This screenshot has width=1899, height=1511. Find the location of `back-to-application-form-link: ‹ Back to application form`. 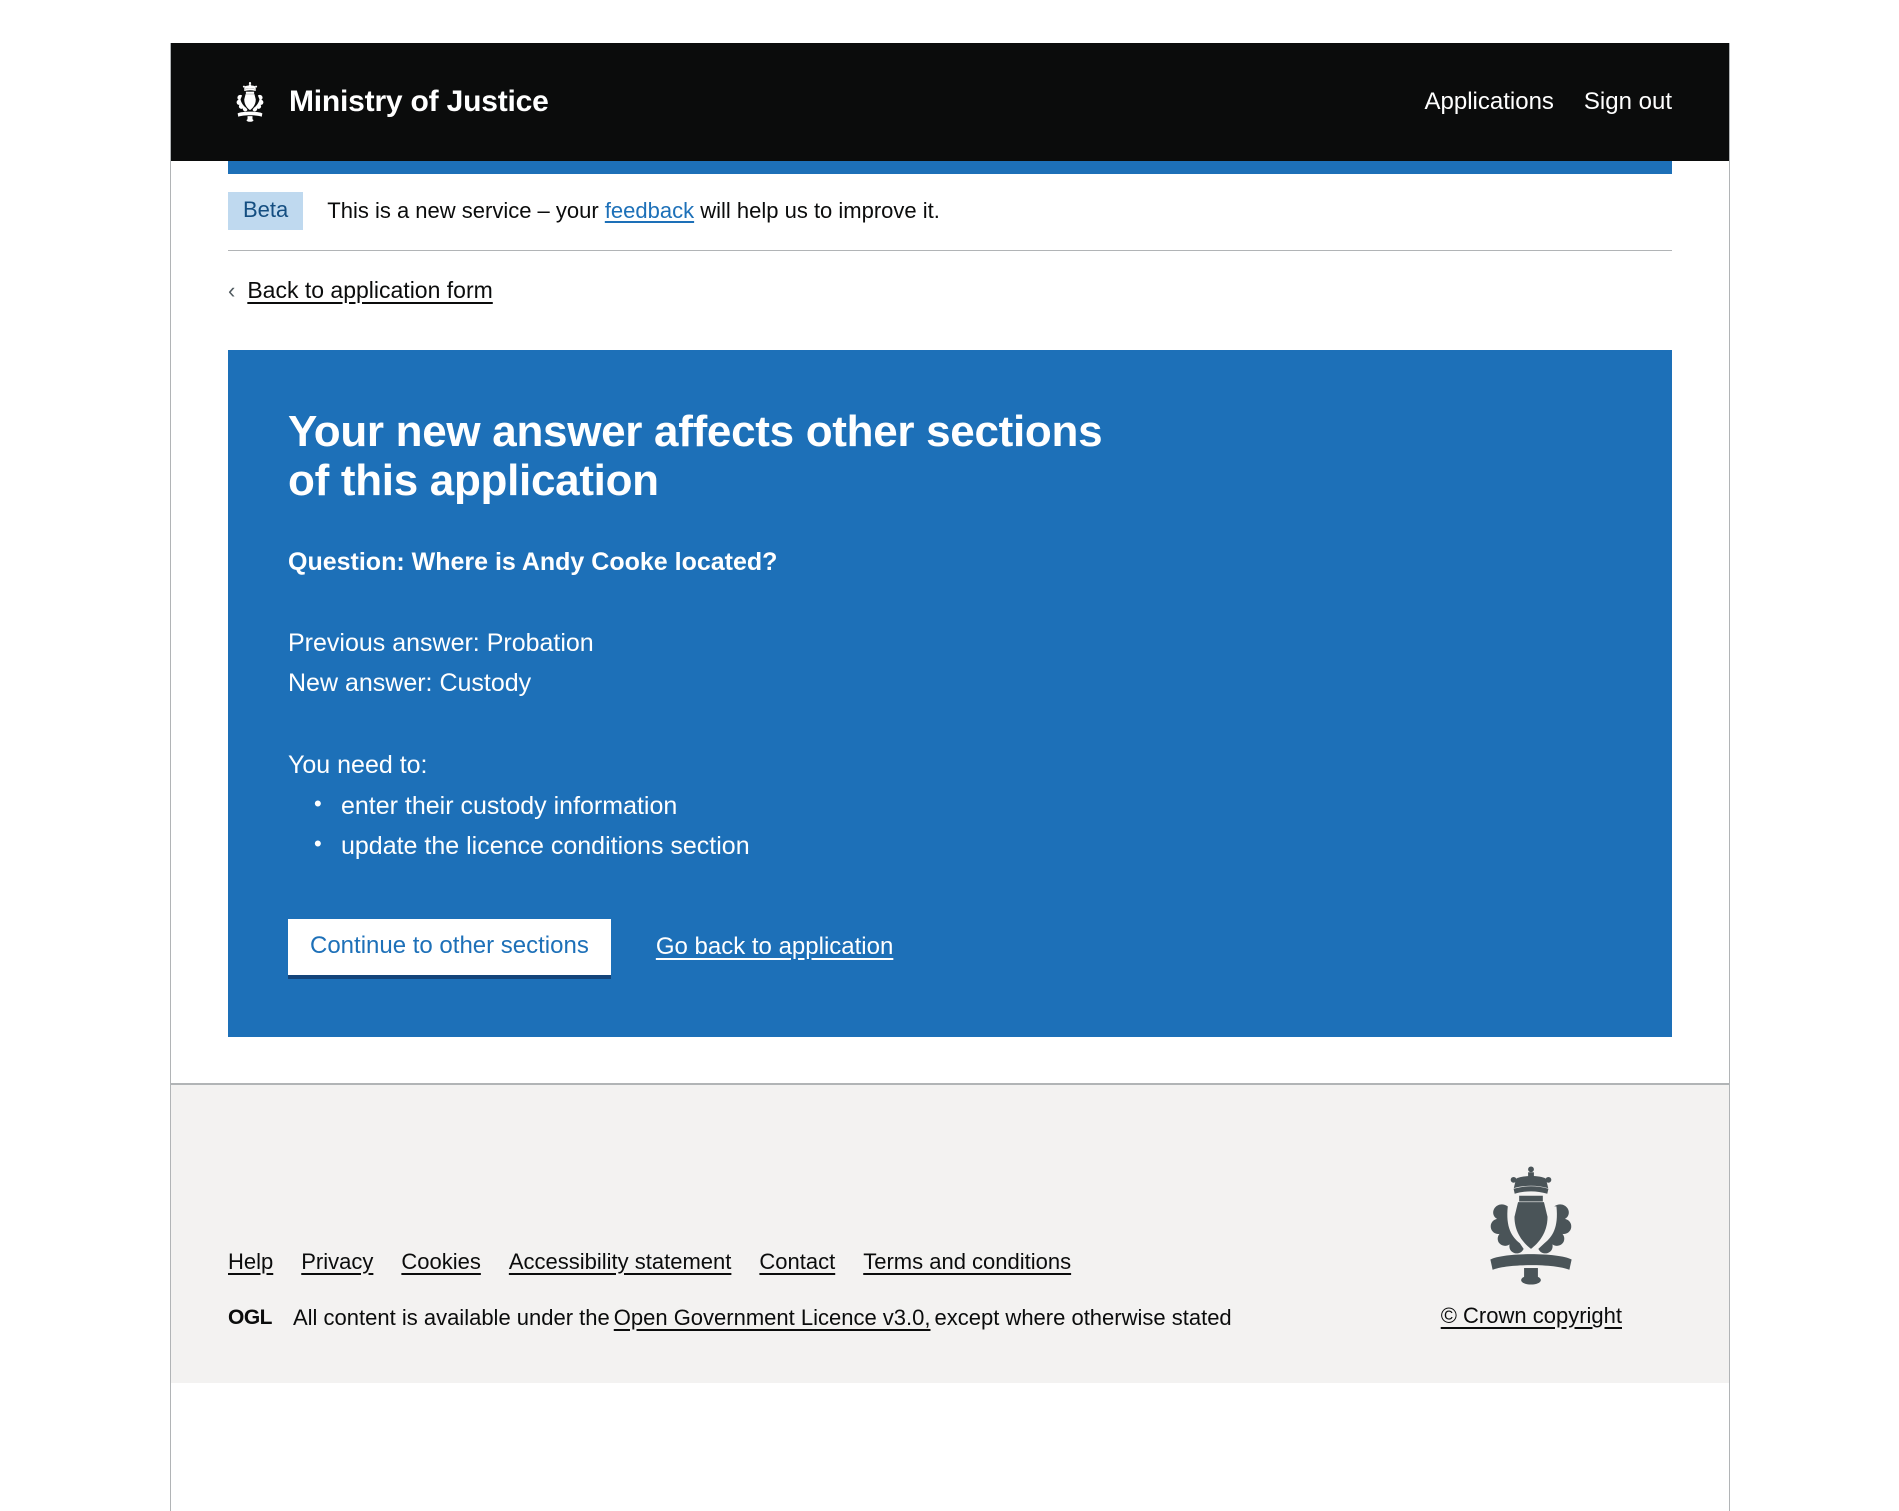

back-to-application-form-link: ‹ Back to application form is located at coordinates (360, 290).